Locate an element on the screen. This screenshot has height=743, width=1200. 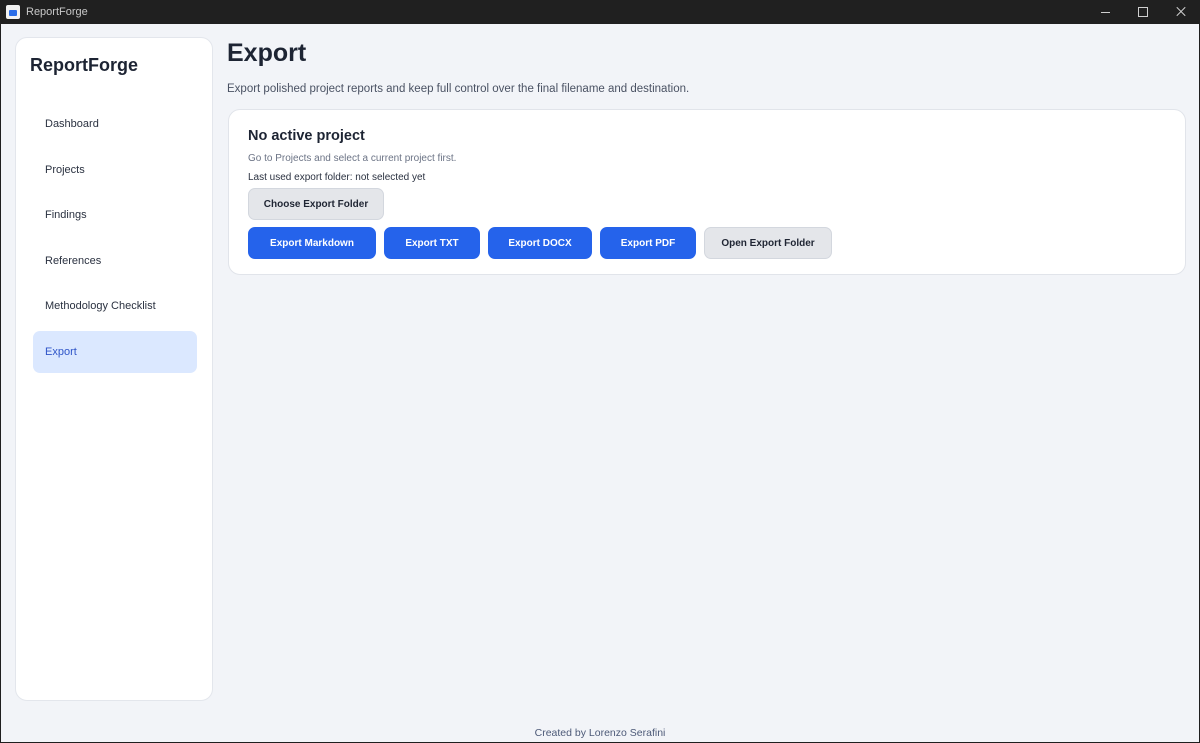
sidebar-item-dashboard: Dashboard is located at coordinates (115, 124).